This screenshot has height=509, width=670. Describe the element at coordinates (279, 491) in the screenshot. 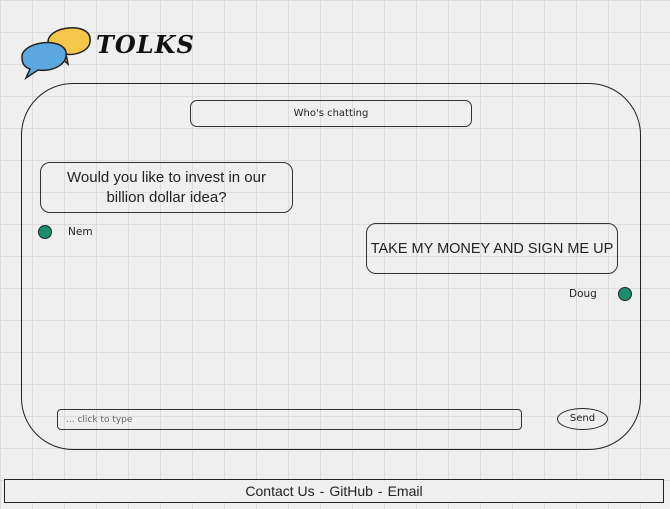

I see `contact-us-link: Contact Us` at that location.